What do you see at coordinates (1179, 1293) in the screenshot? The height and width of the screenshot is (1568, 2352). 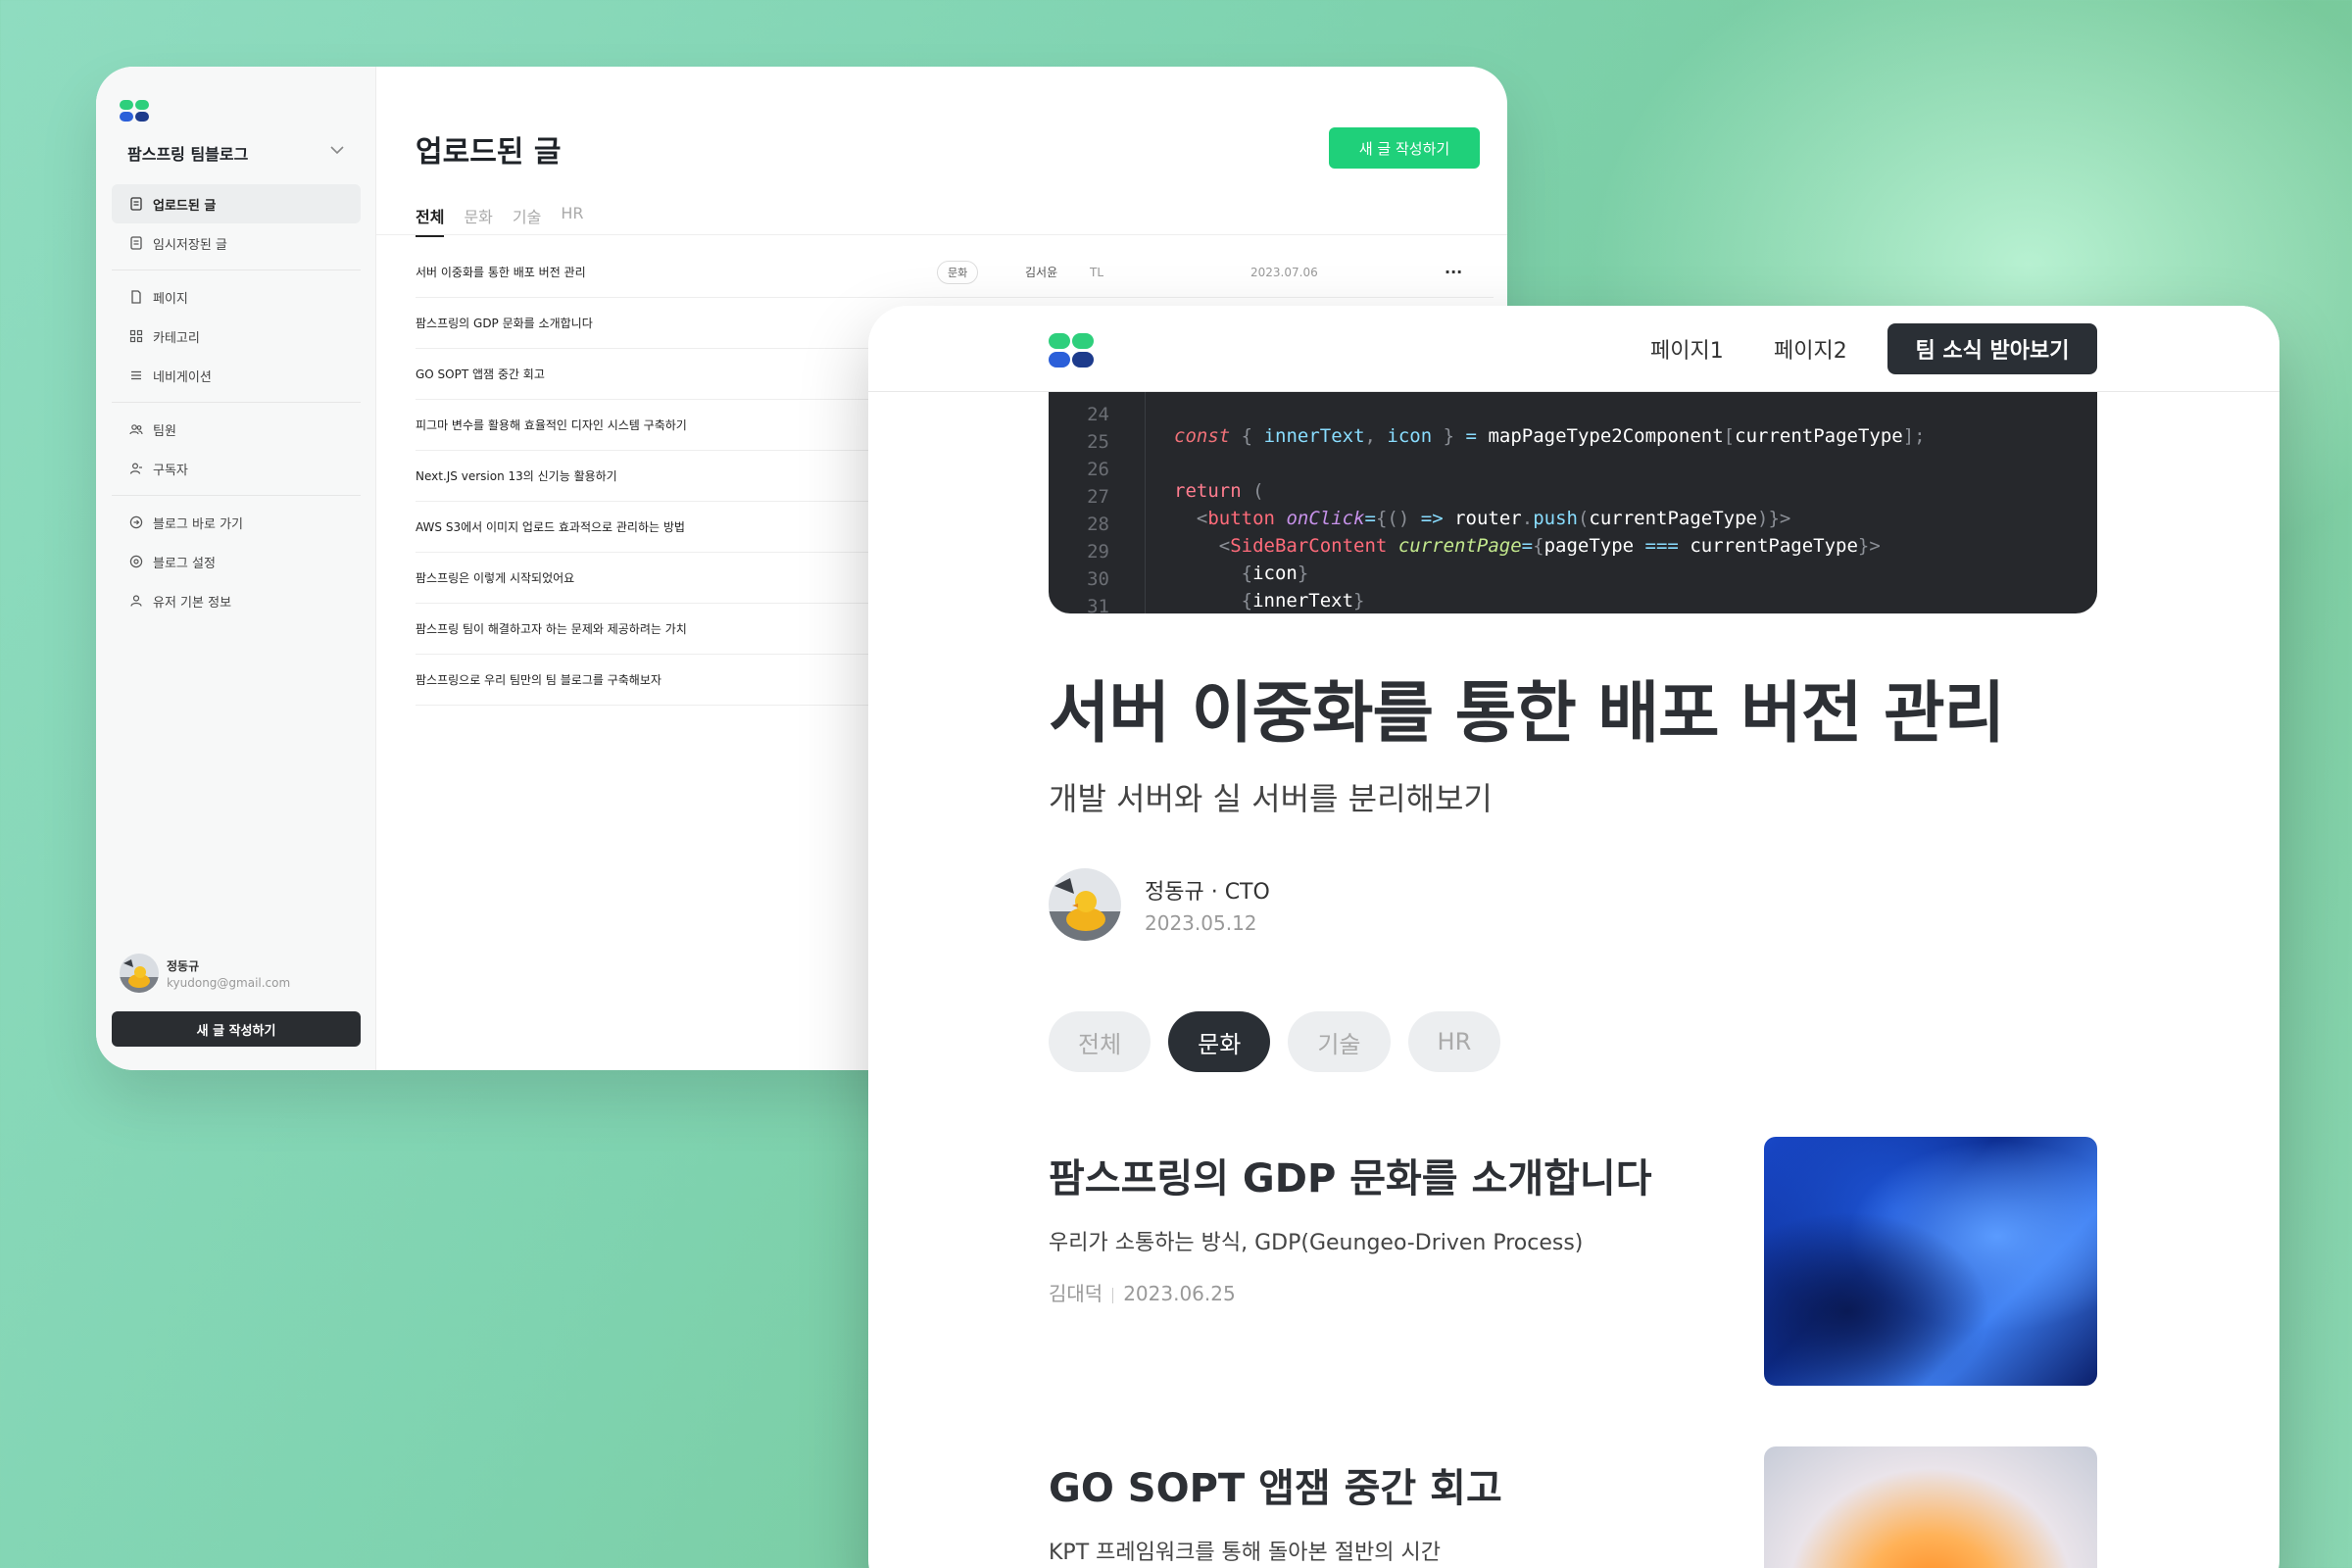 I see `post-date: 2023.06.25` at bounding box center [1179, 1293].